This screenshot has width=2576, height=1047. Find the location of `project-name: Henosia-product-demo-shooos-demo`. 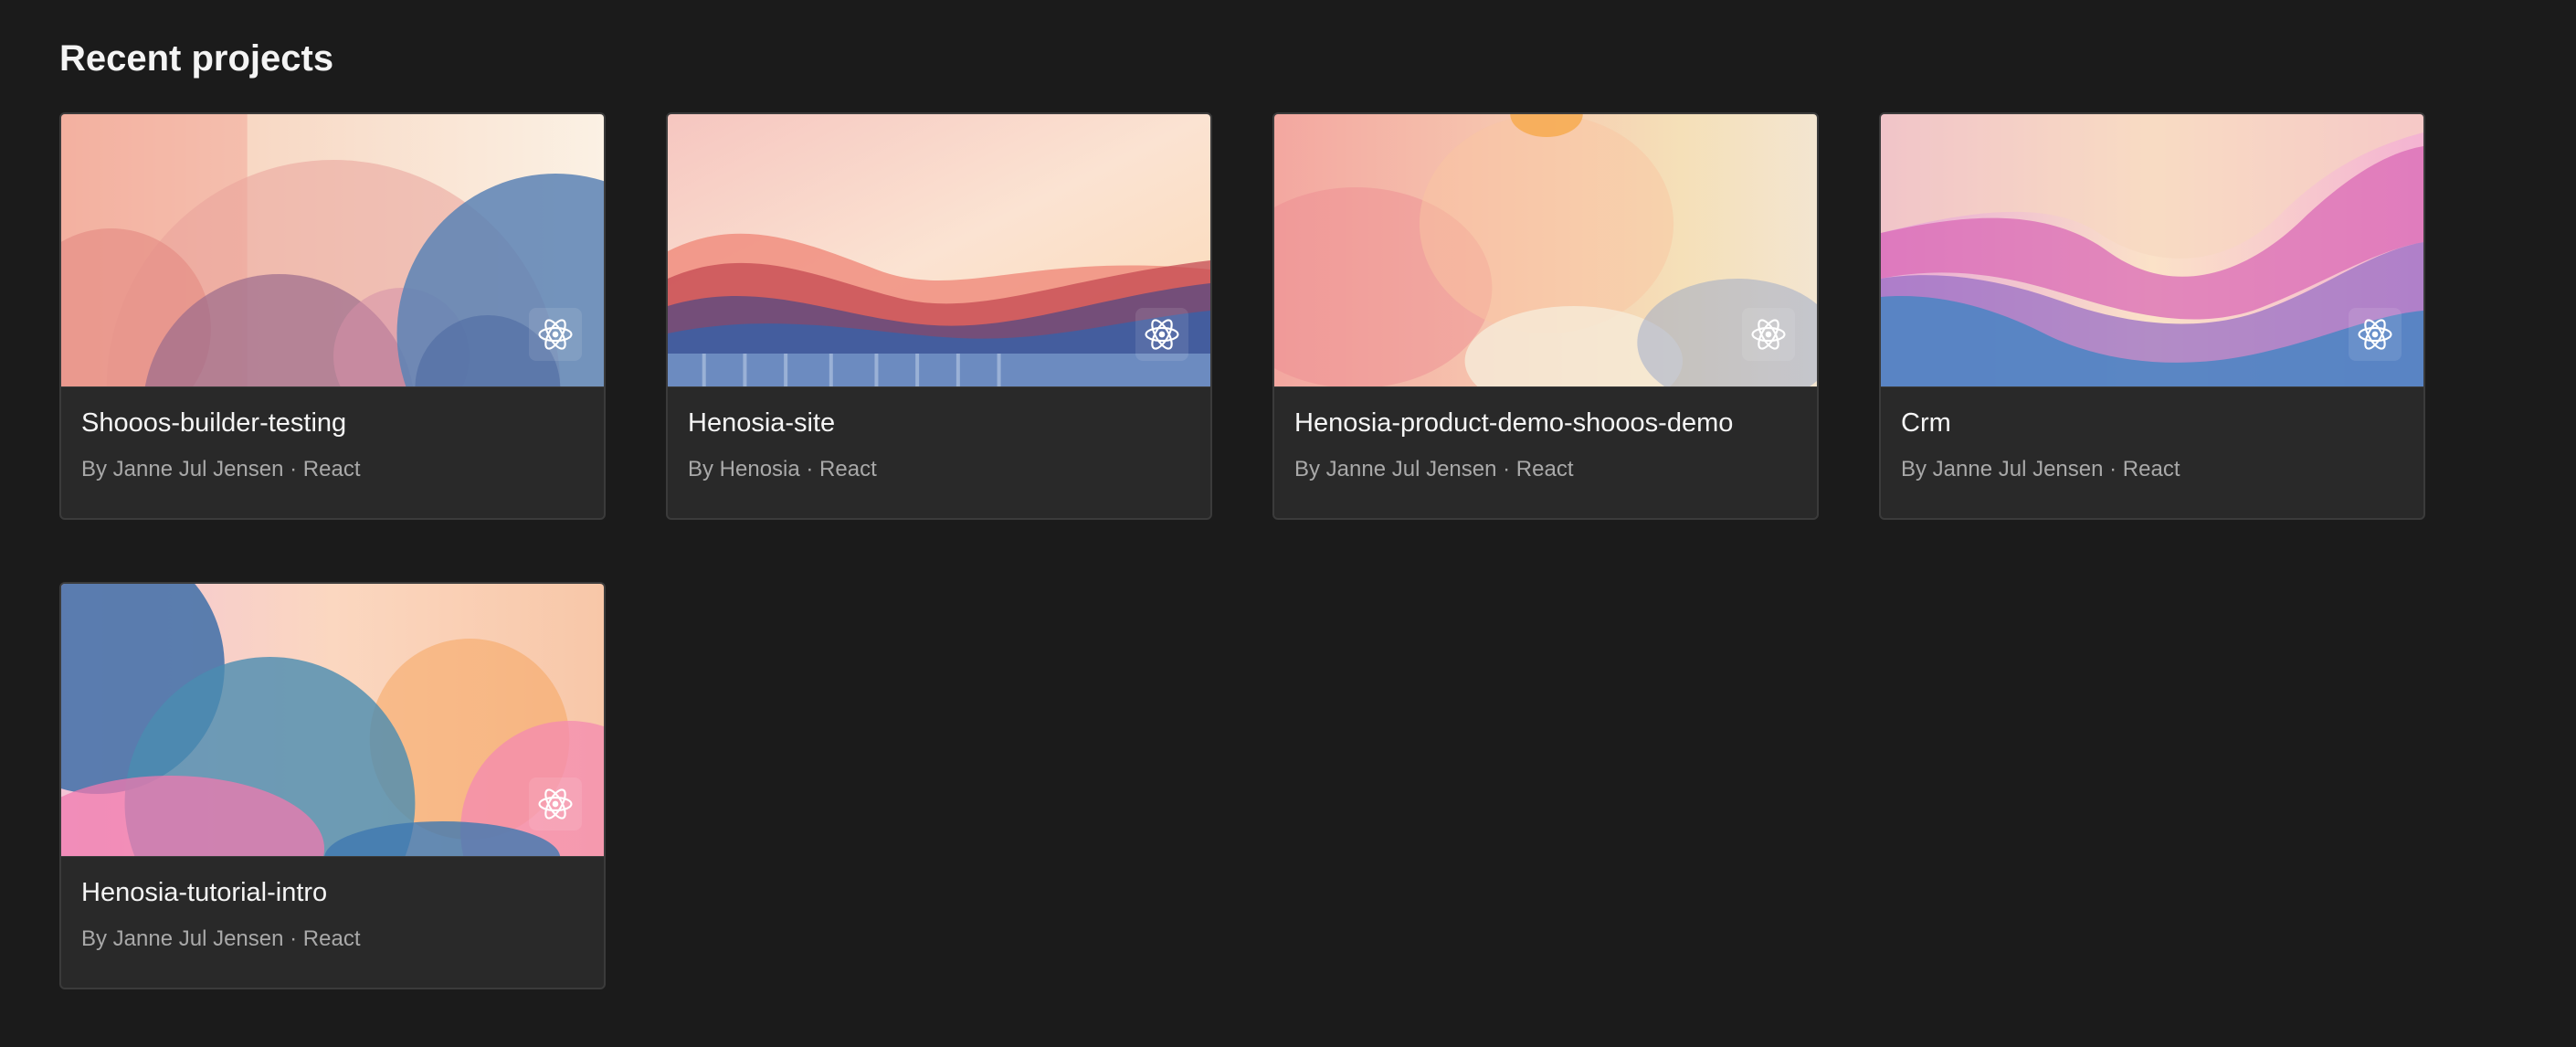

project-name: Henosia-product-demo-shooos-demo is located at coordinates (1514, 423).